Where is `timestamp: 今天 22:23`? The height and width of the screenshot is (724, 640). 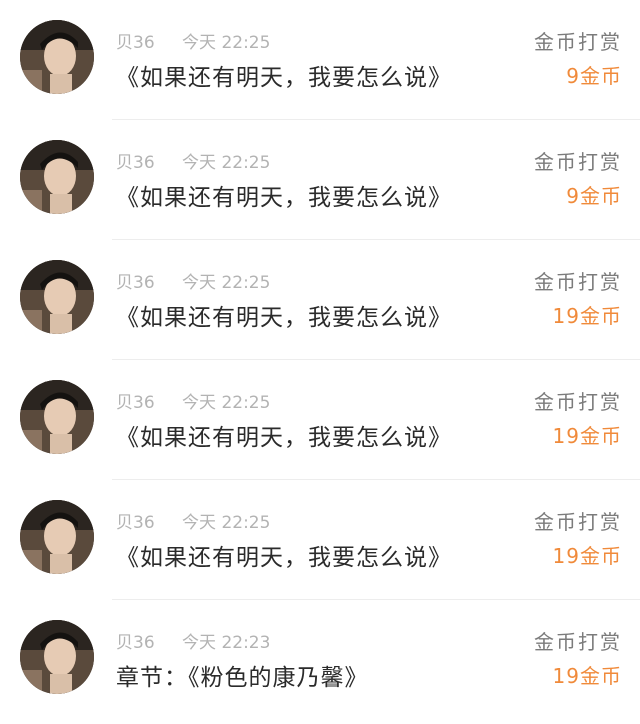
timestamp: 今天 22:23 is located at coordinates (226, 643).